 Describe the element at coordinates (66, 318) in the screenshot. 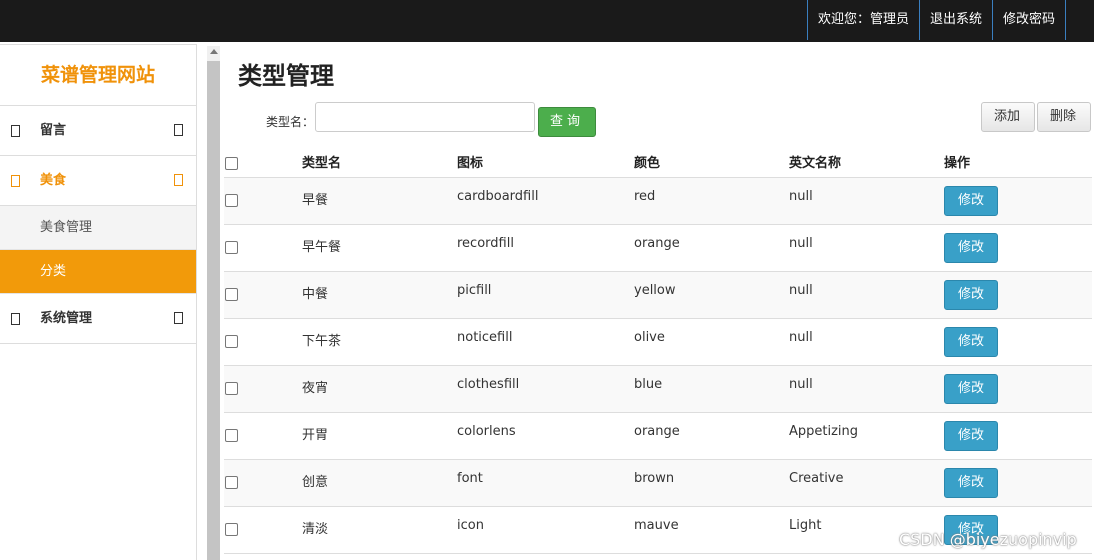

I see `sidebar-item-label: 系统管理` at that location.